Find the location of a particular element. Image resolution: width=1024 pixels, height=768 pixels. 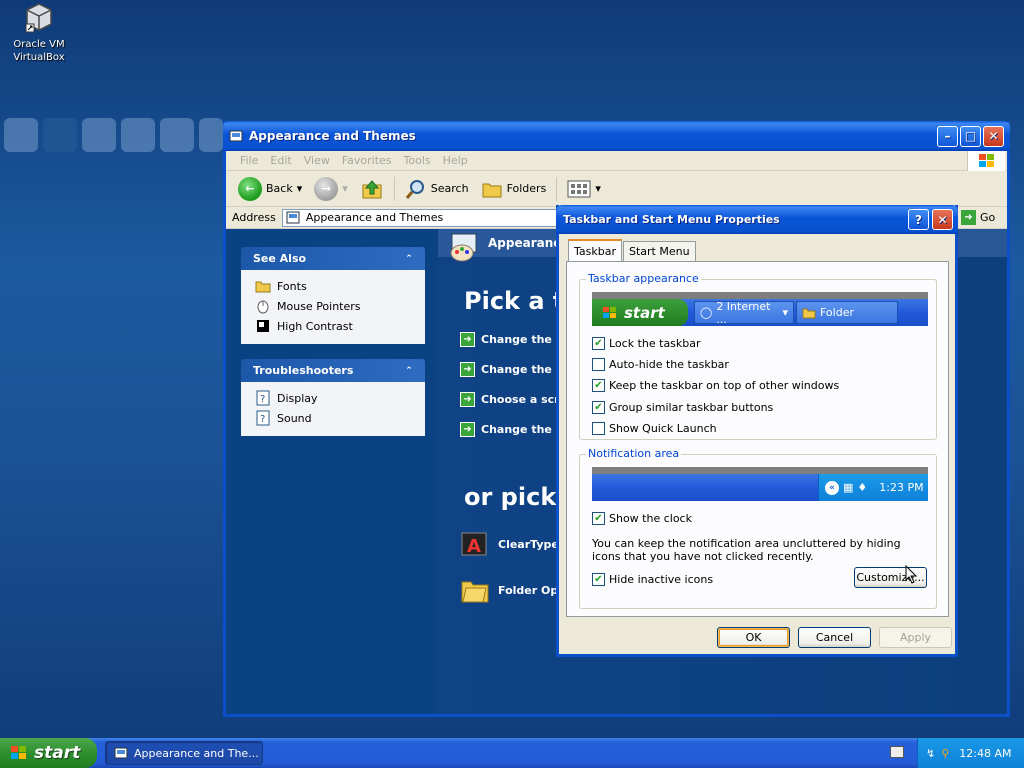

task-link-3: ➜ Choose a scre is located at coordinates (513, 399).